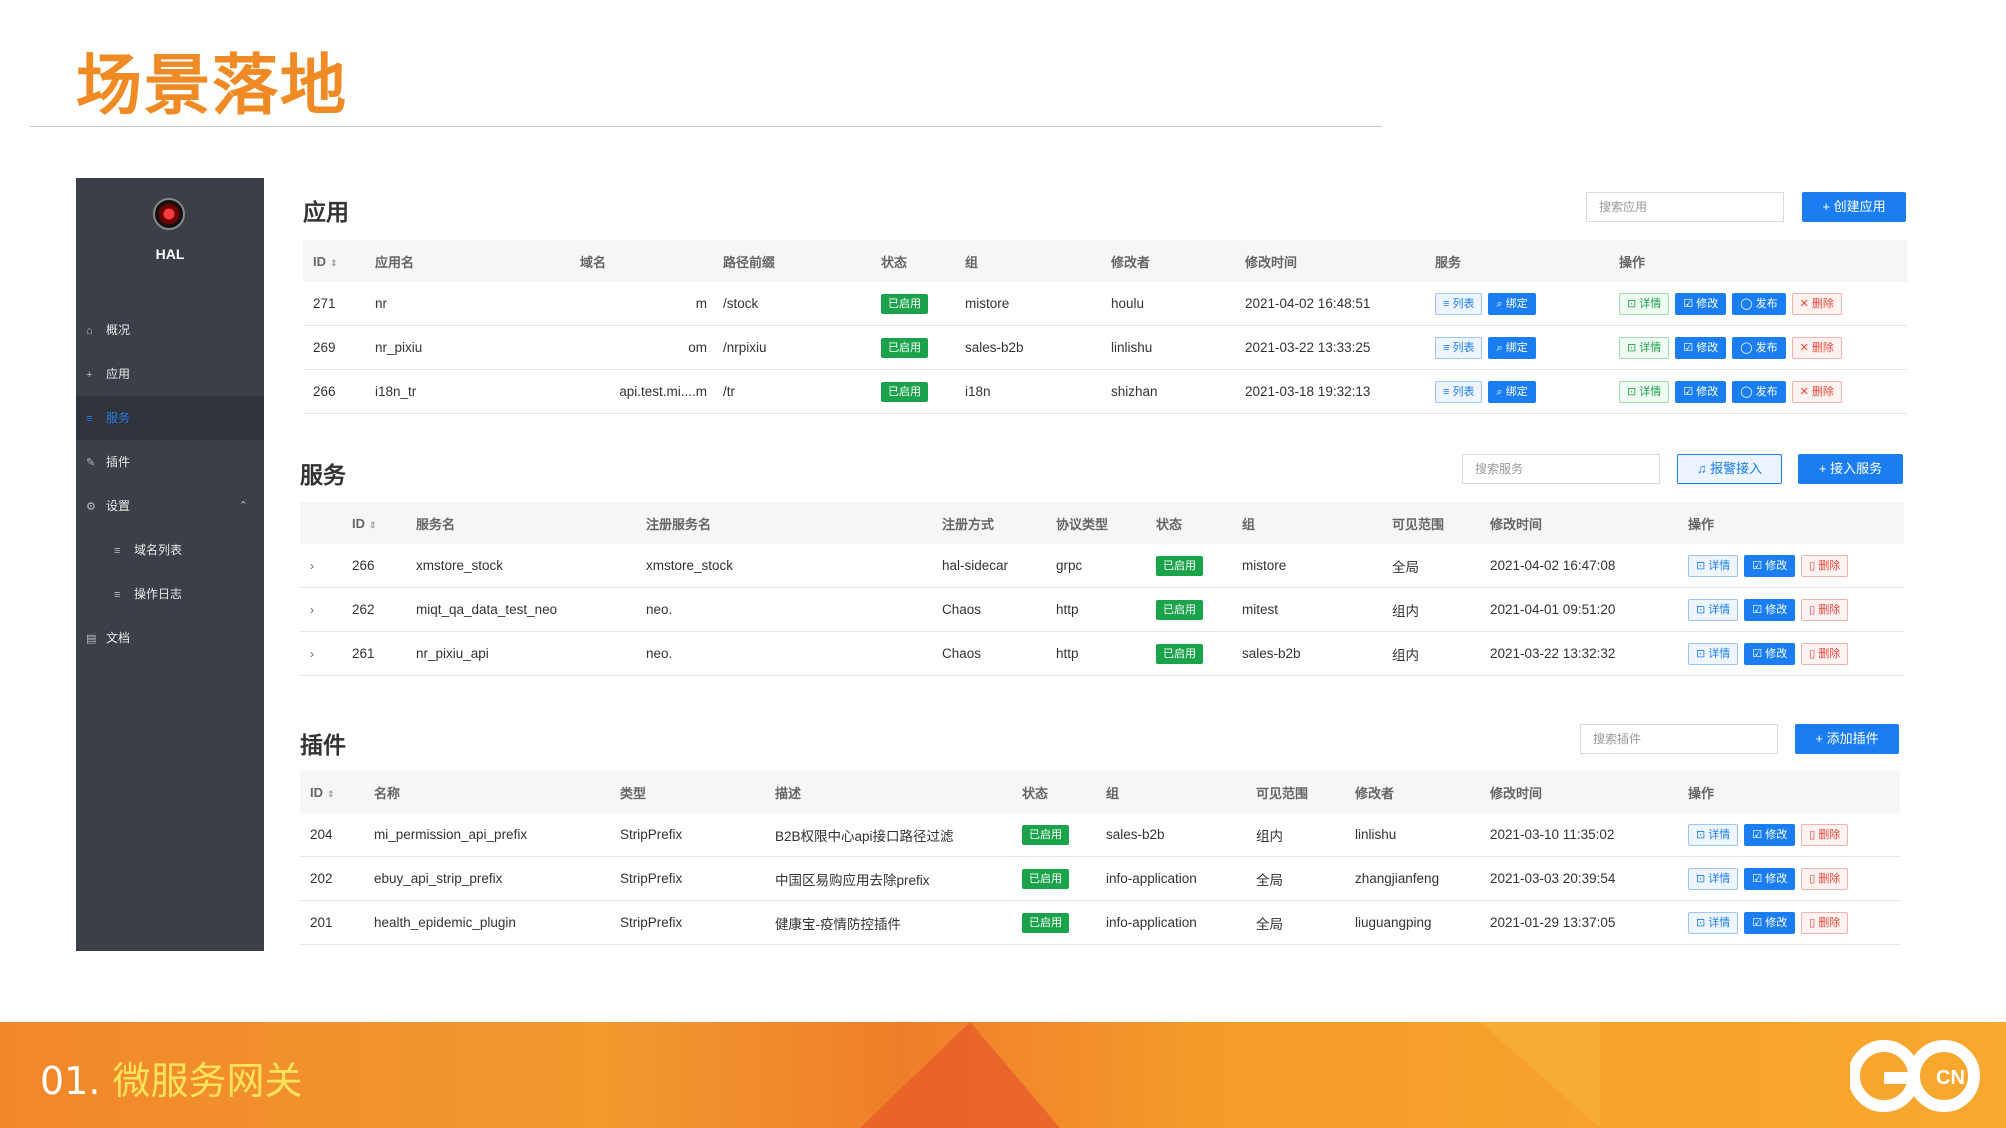 The width and height of the screenshot is (2006, 1128). I want to click on add-service-button: + 接入服务, so click(1850, 469).